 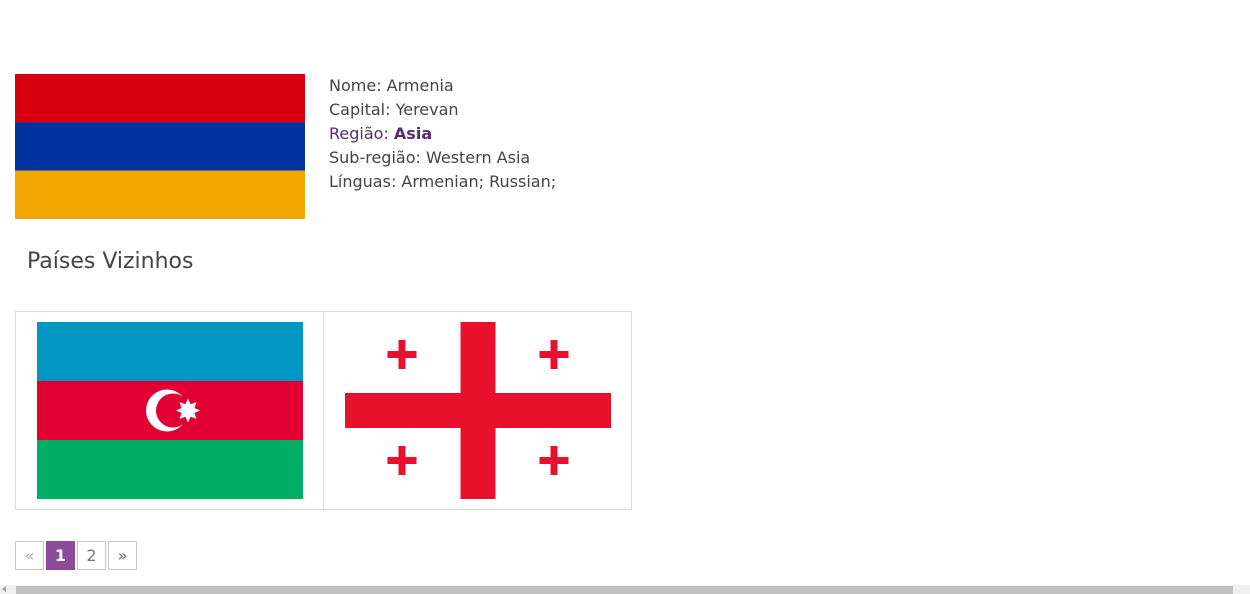 What do you see at coordinates (427, 109) in the screenshot?
I see `capital-value: Yerevan` at bounding box center [427, 109].